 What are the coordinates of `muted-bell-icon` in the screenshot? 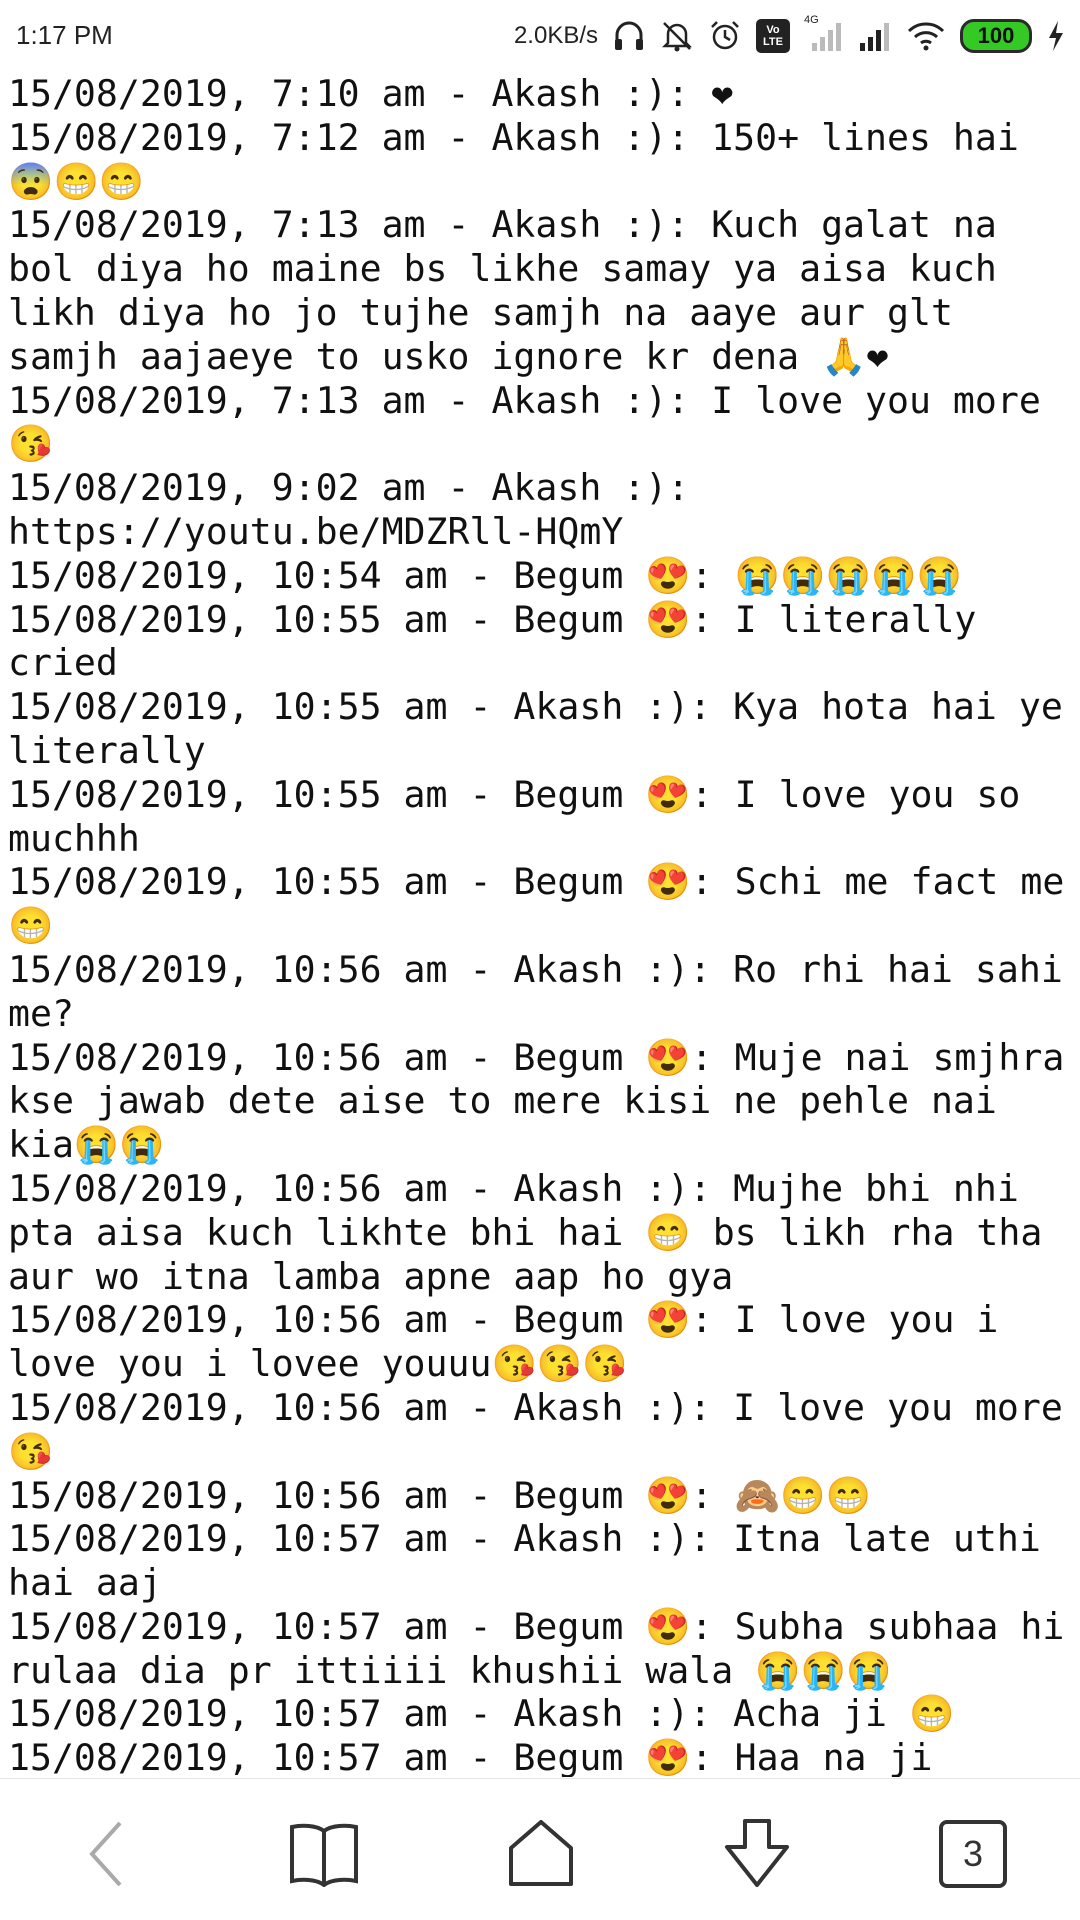 It's located at (677, 36).